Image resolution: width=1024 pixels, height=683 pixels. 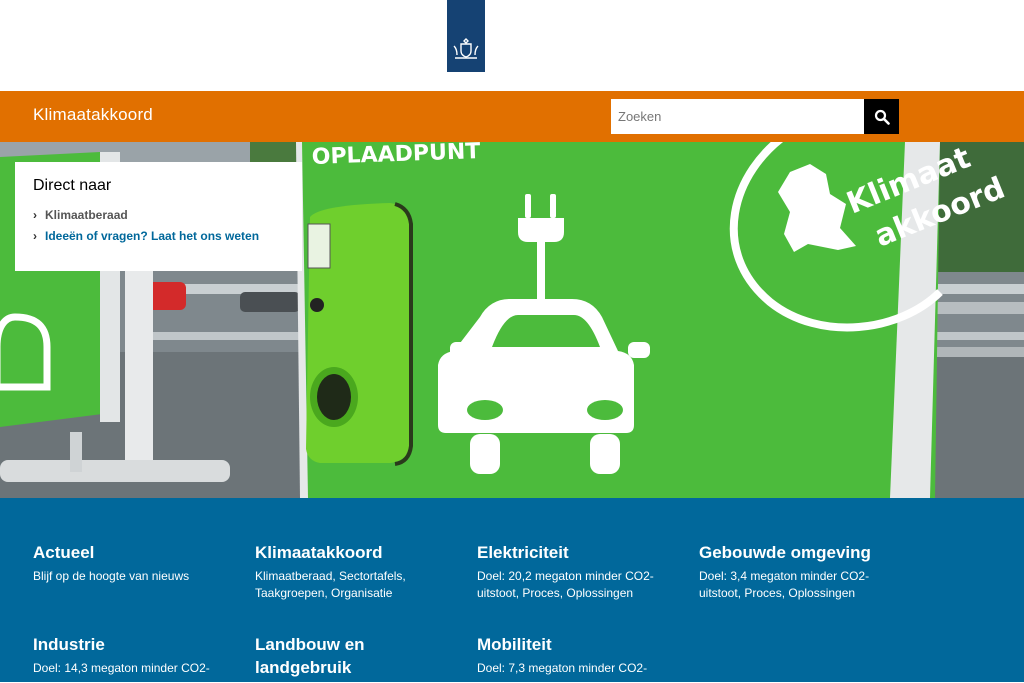 I want to click on tile-title: Actueel, so click(x=64, y=552).